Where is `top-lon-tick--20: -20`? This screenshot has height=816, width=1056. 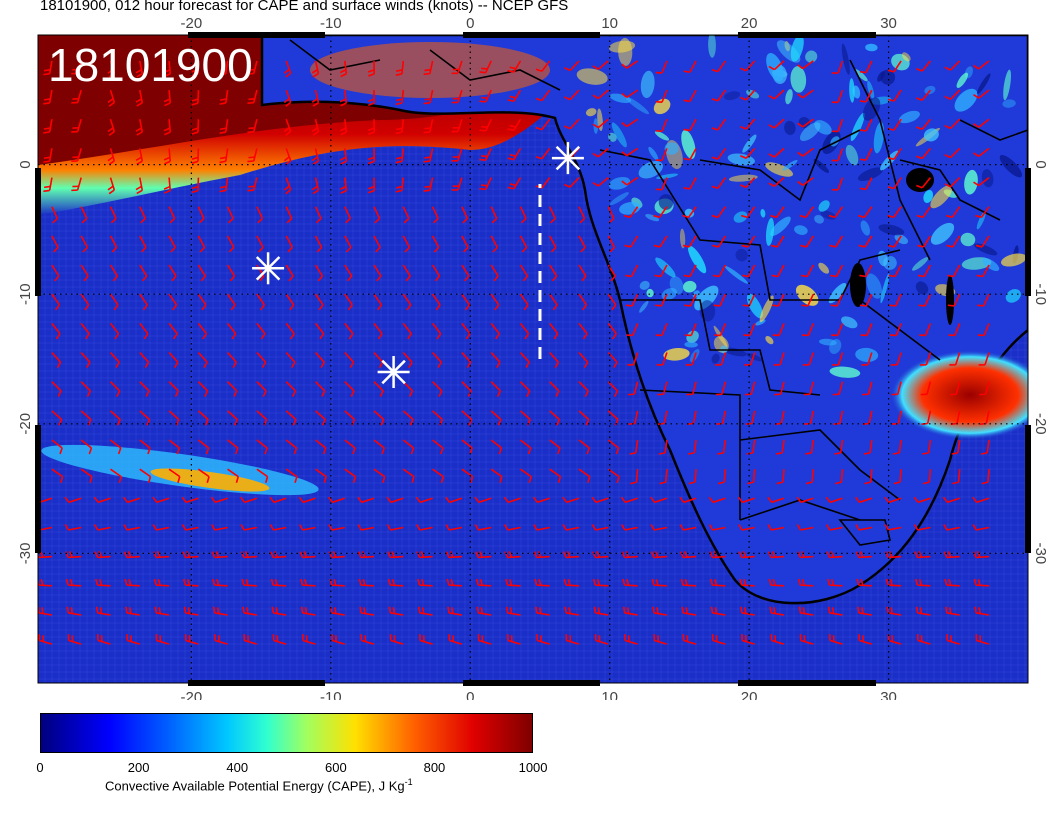 top-lon-tick--20: -20 is located at coordinates (192, 23).